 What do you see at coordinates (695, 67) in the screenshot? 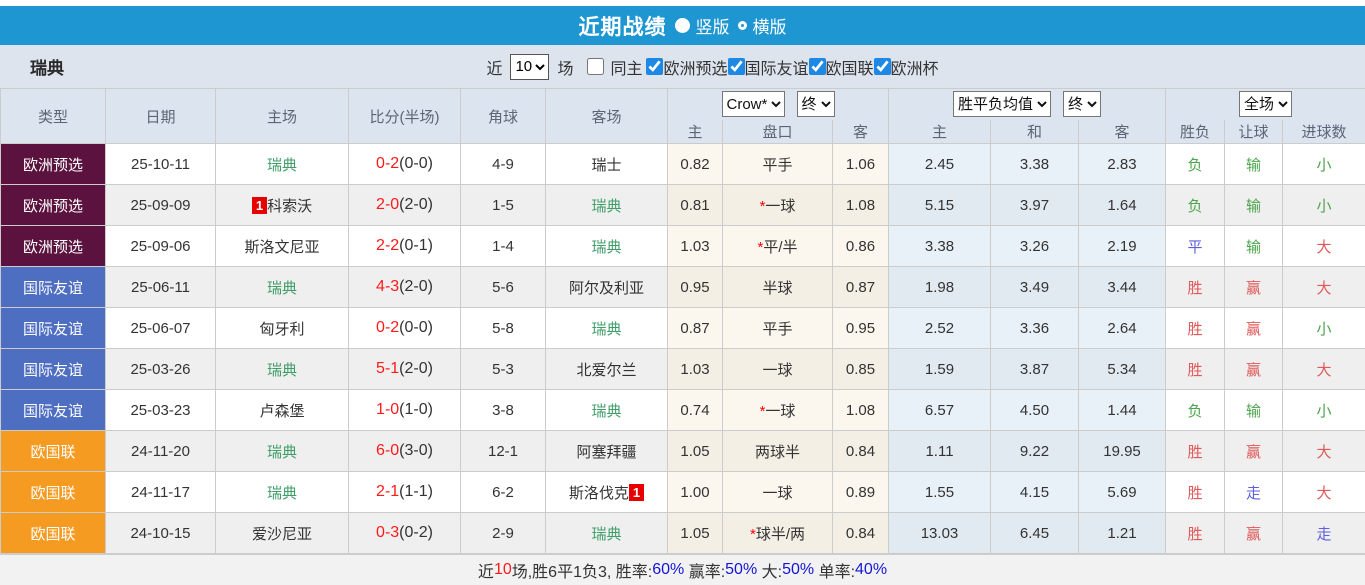
I see `competition-label-0: 欧洲预选` at bounding box center [695, 67].